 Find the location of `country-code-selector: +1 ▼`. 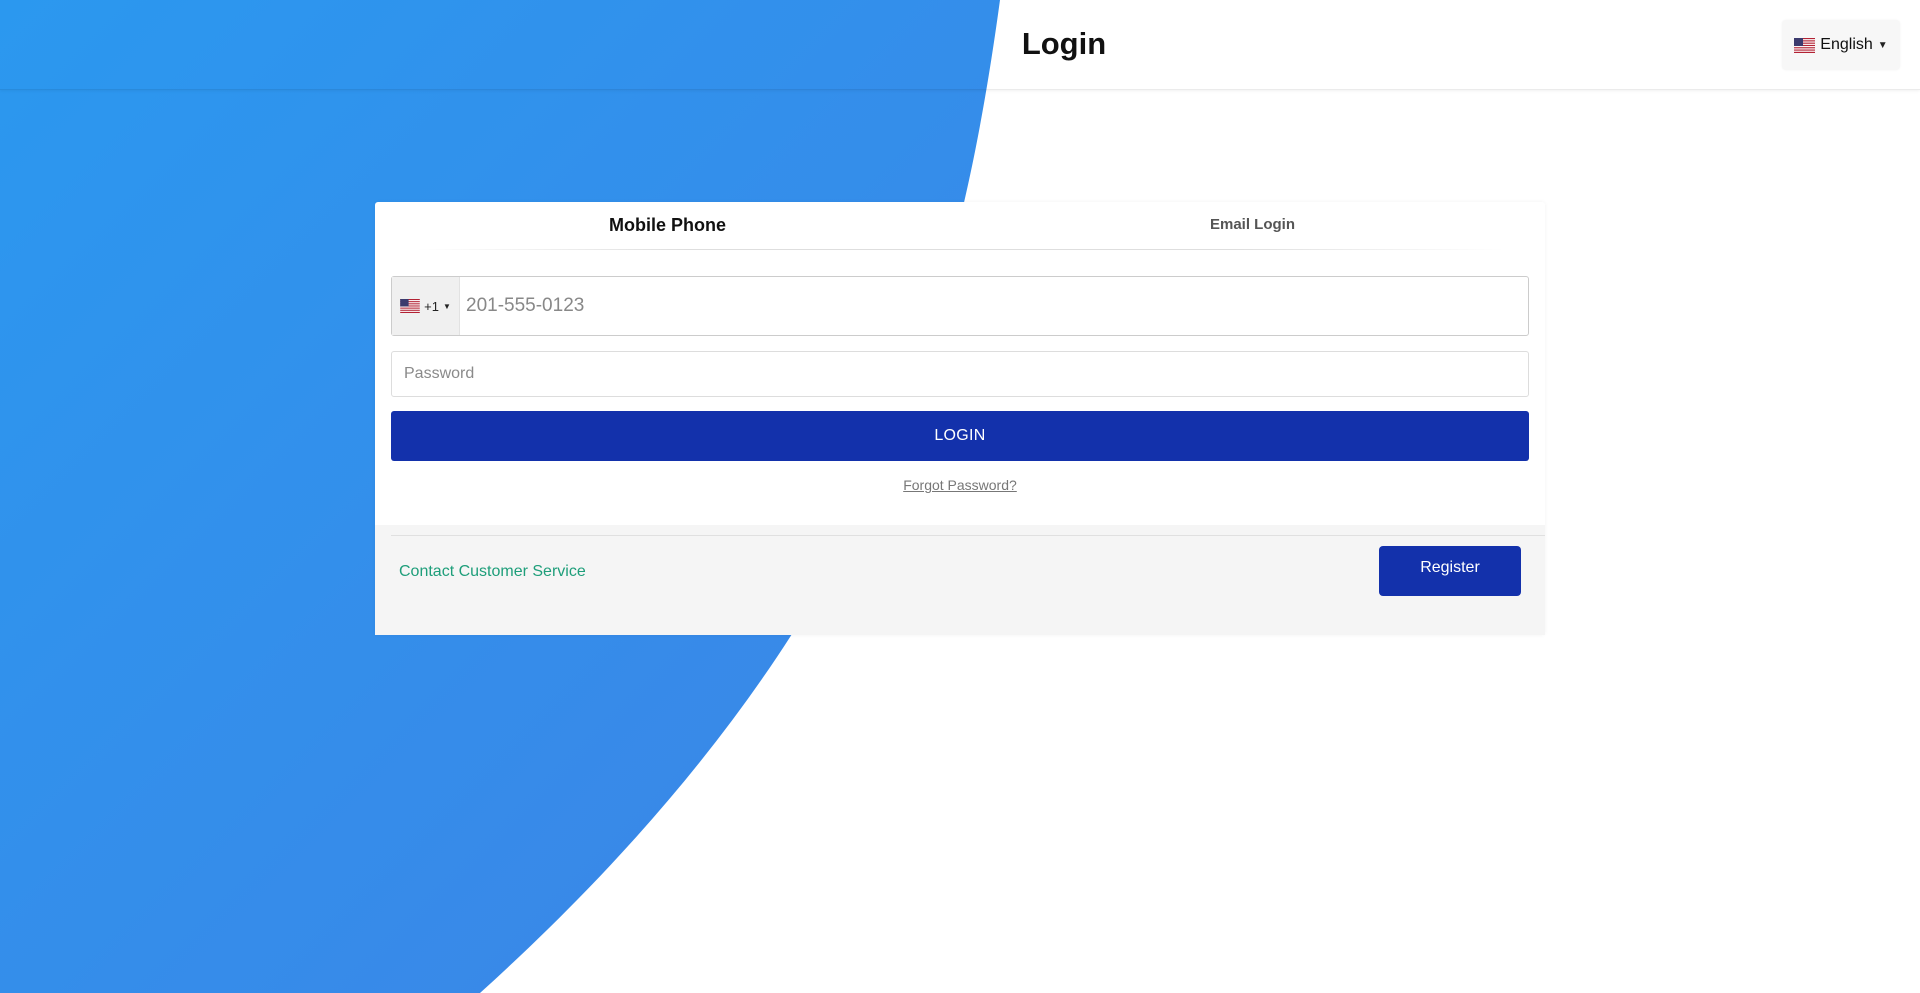

country-code-selector: +1 ▼ is located at coordinates (426, 306).